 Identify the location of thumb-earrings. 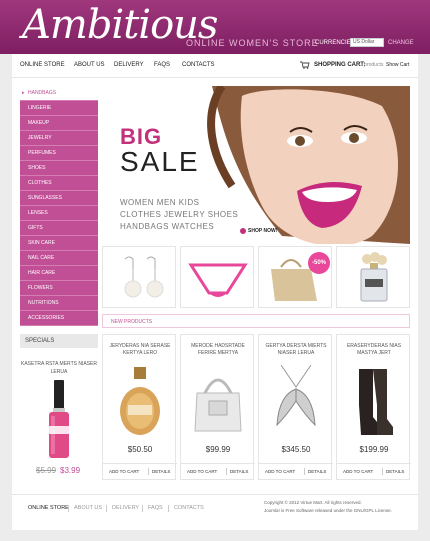
(139, 277).